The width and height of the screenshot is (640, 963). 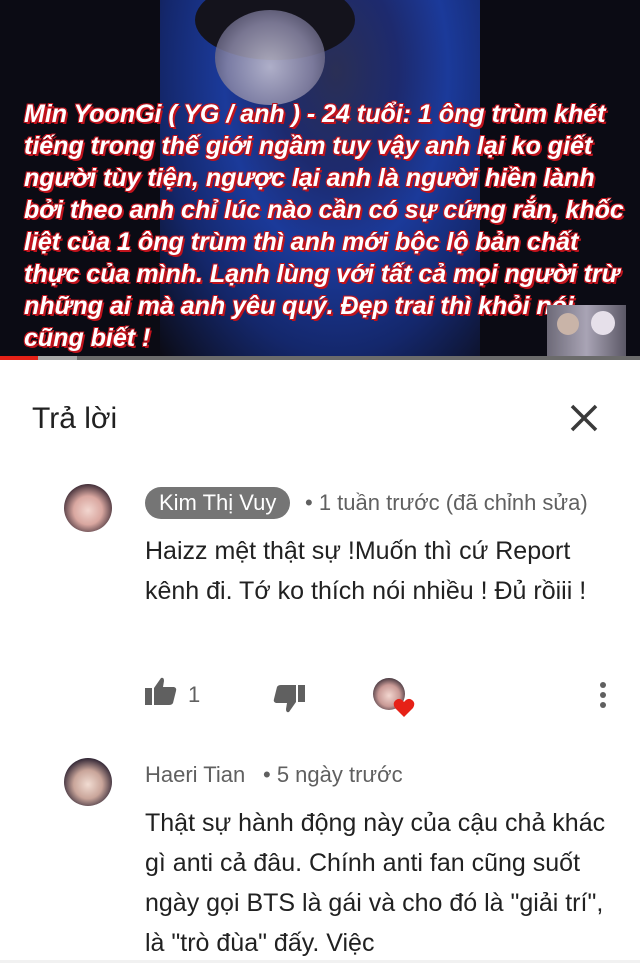 I want to click on thumbs-up-icon, so click(x=161, y=691).